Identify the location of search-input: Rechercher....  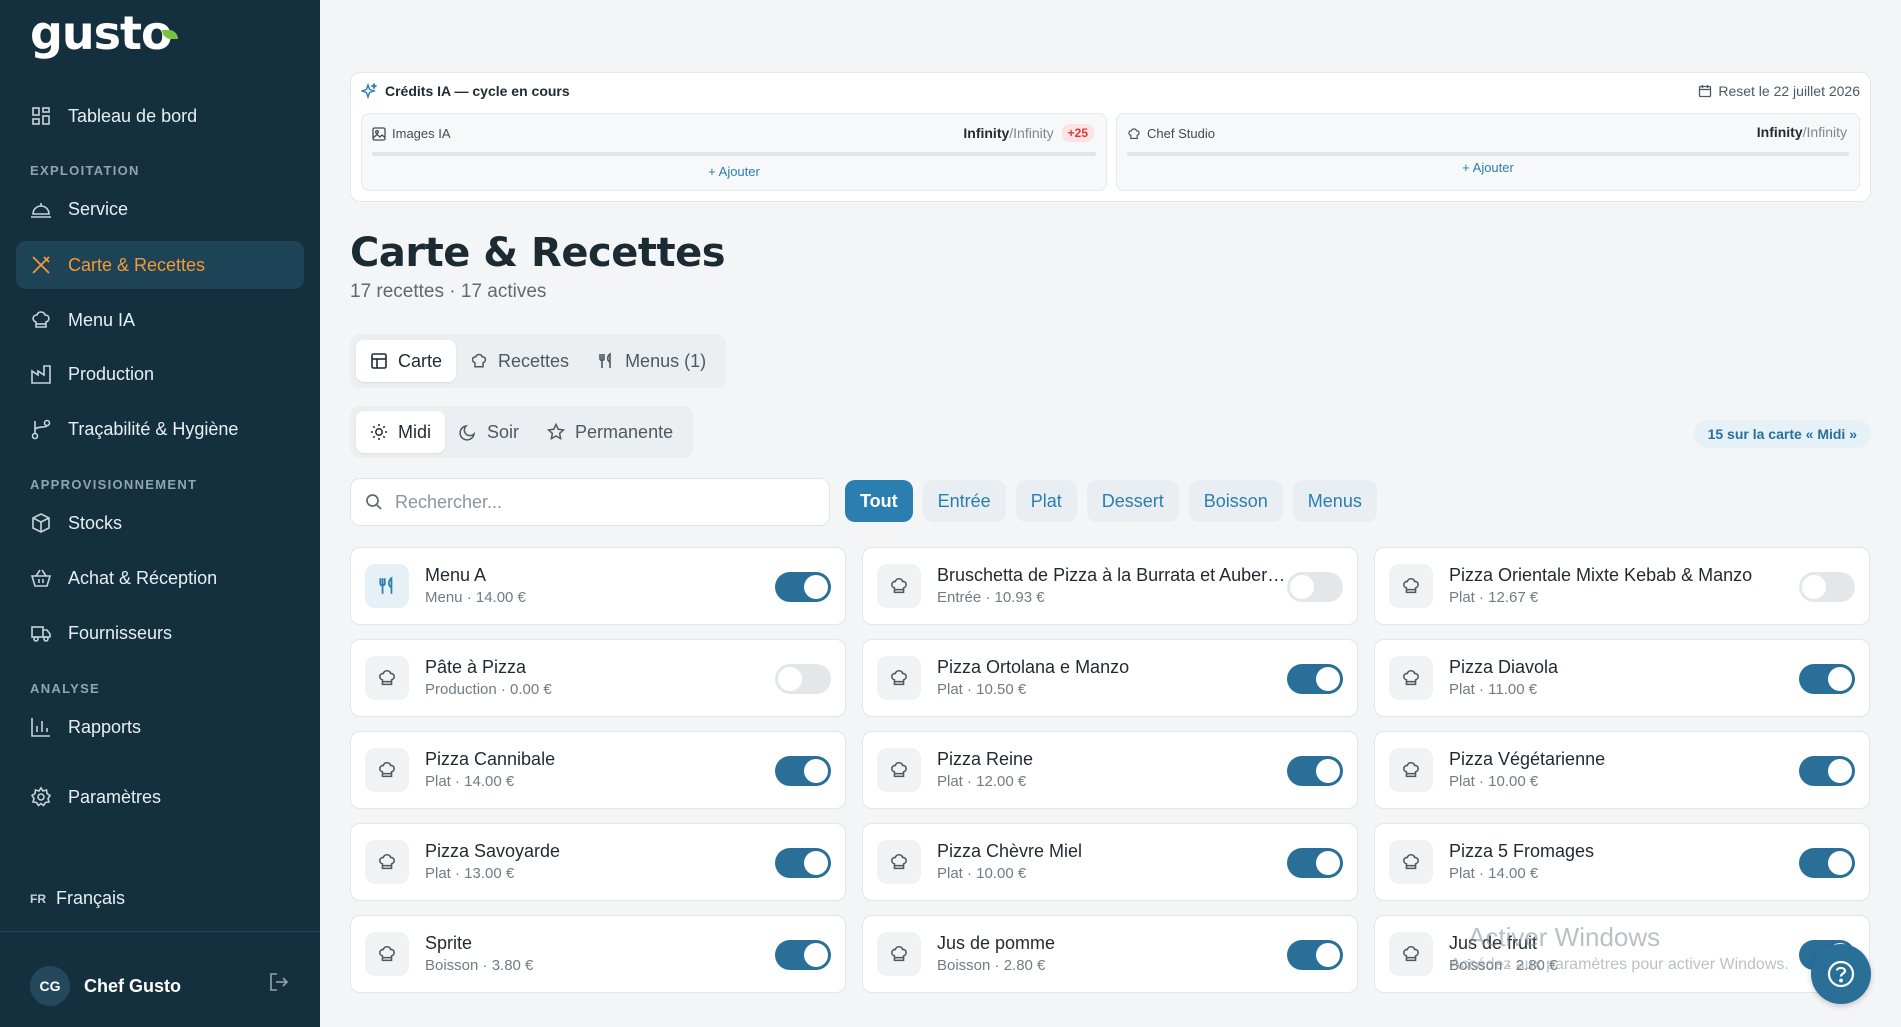
(590, 502).